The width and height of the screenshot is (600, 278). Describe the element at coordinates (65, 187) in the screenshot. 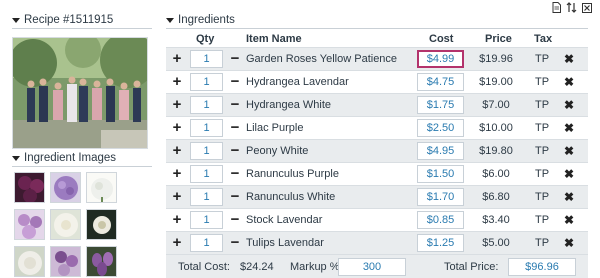

I see `thumbnail-lavender-hydrangea` at that location.